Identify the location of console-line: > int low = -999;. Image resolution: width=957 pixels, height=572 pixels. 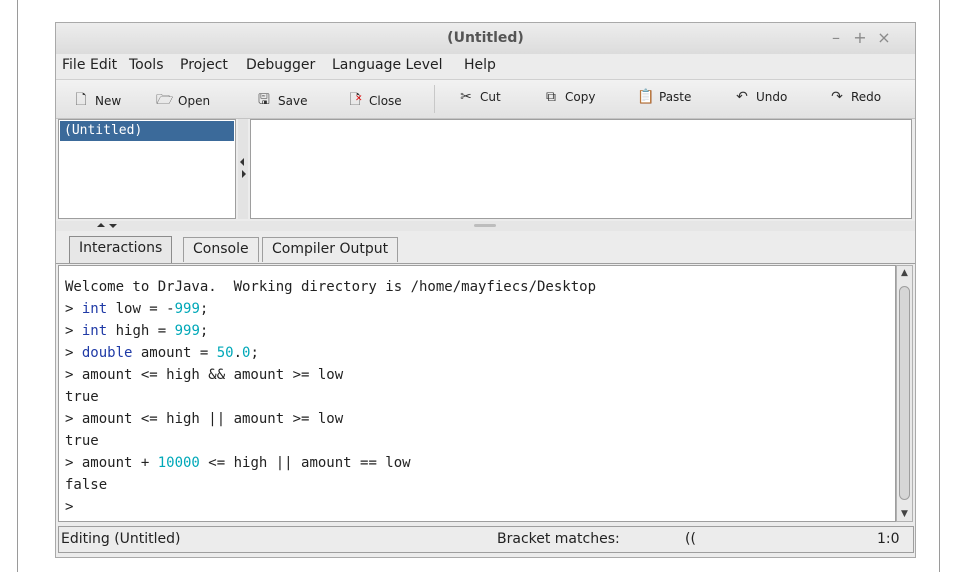
(480, 309).